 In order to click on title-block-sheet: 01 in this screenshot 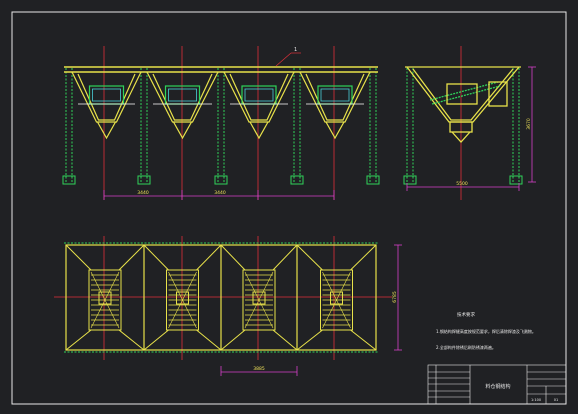, I will do `click(556, 400)`.